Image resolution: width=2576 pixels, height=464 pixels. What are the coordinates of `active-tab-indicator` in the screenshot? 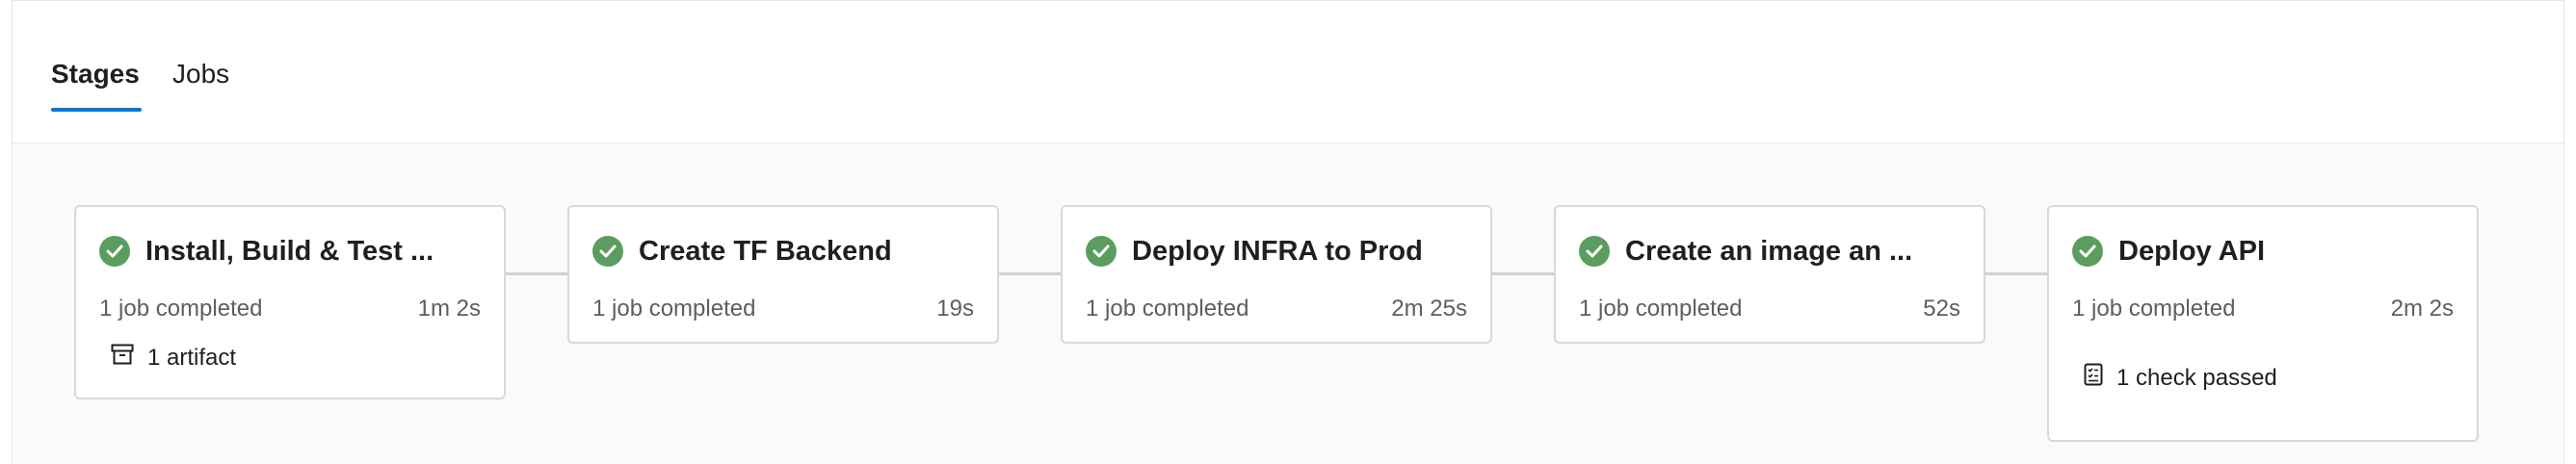 It's located at (97, 110).